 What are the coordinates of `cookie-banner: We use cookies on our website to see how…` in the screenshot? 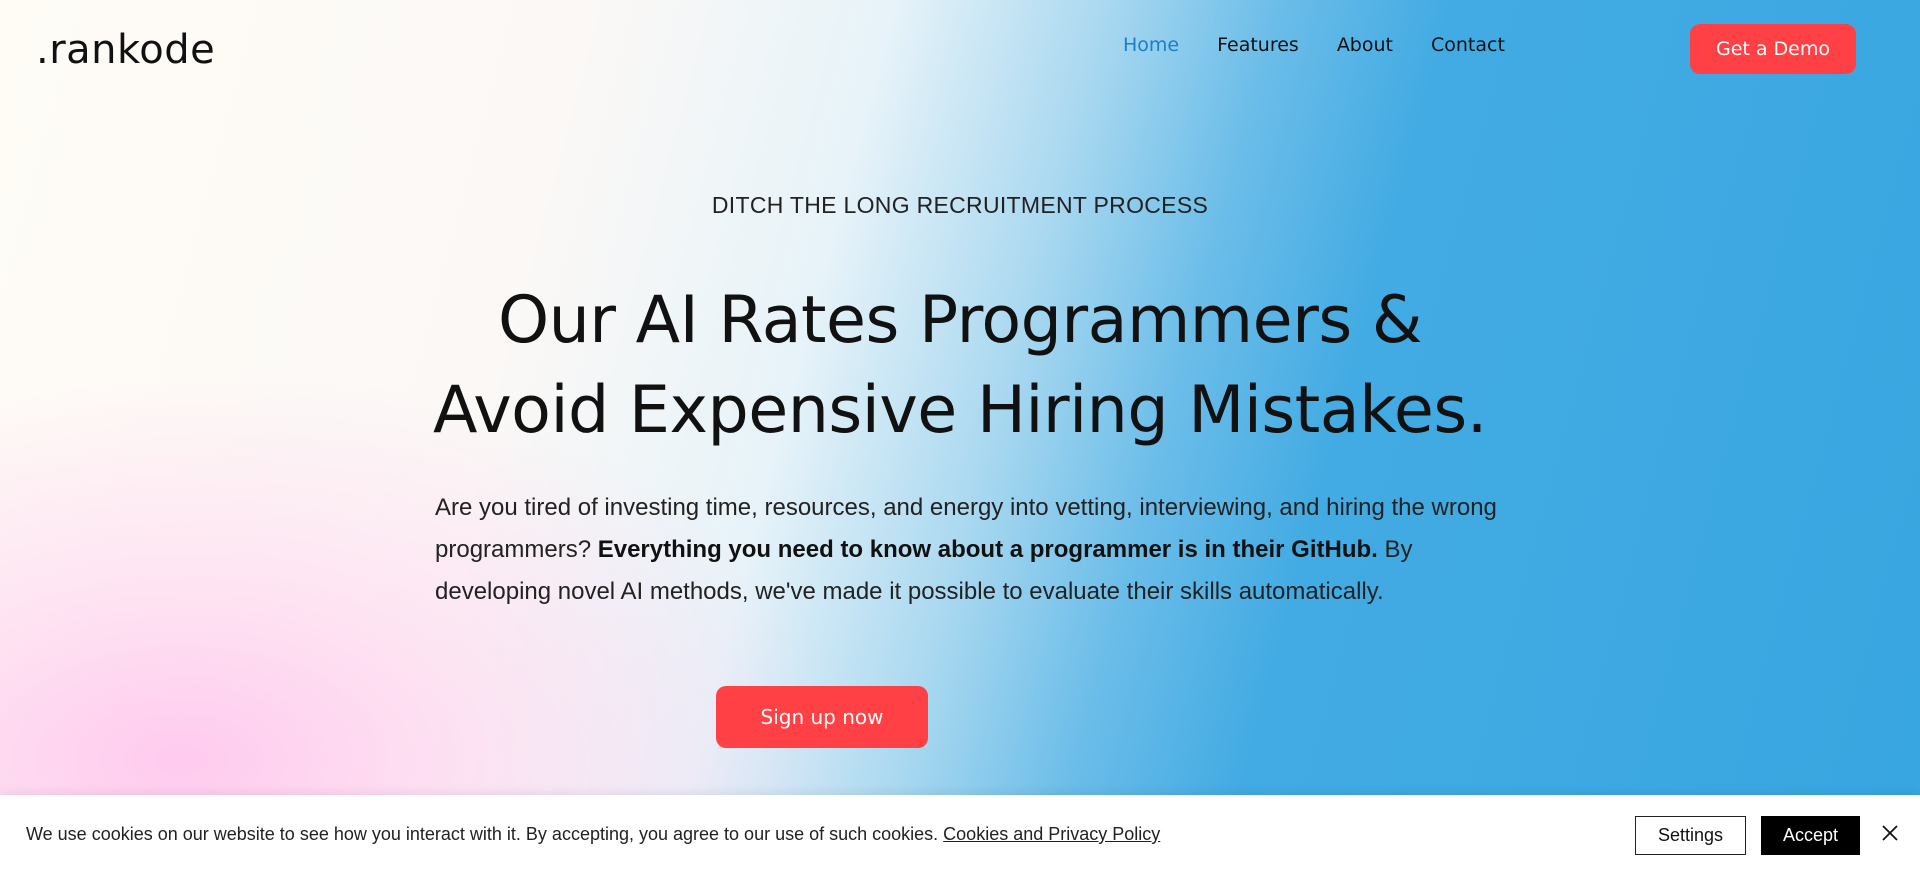 It's located at (960, 835).